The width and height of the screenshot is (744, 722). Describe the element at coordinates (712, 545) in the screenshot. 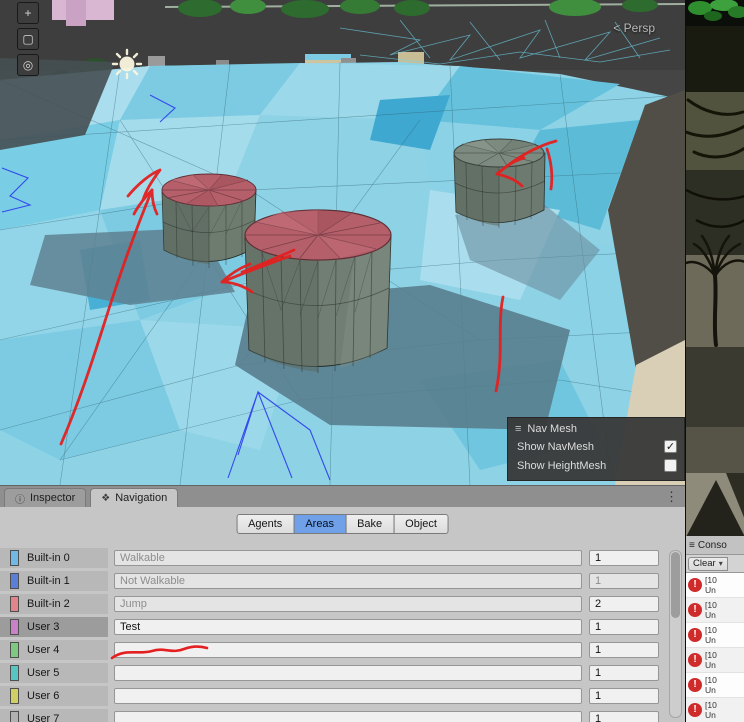

I see `tab-console-label: Conso` at that location.